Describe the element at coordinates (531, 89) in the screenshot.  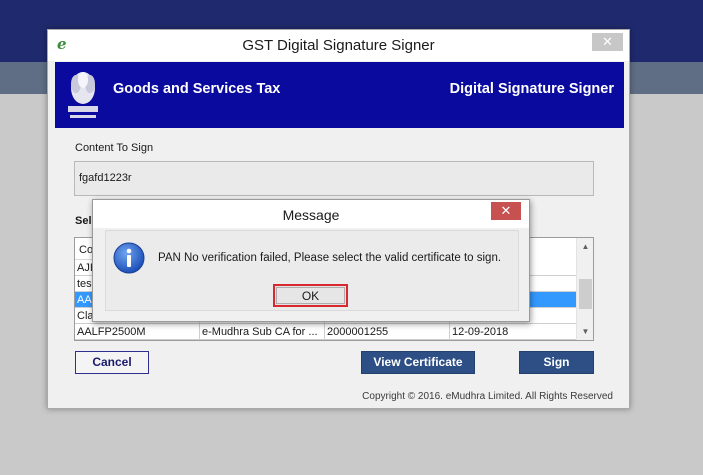
I see `banner-right-title: Digital Signature Signer` at that location.